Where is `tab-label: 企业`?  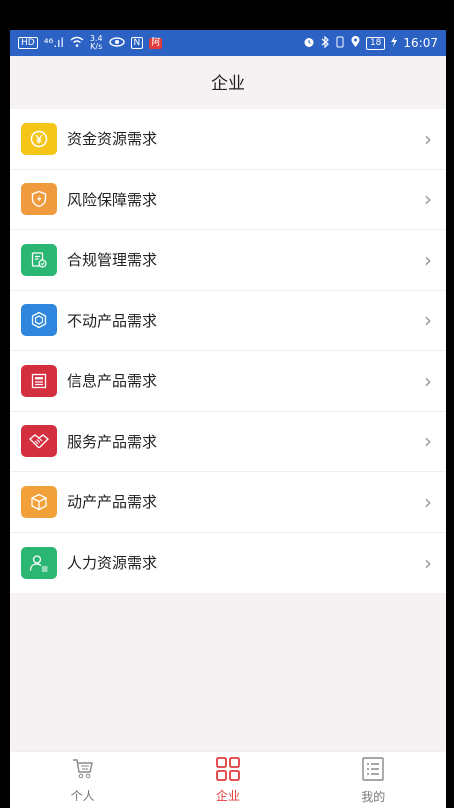 tab-label: 企业 is located at coordinates (227, 795).